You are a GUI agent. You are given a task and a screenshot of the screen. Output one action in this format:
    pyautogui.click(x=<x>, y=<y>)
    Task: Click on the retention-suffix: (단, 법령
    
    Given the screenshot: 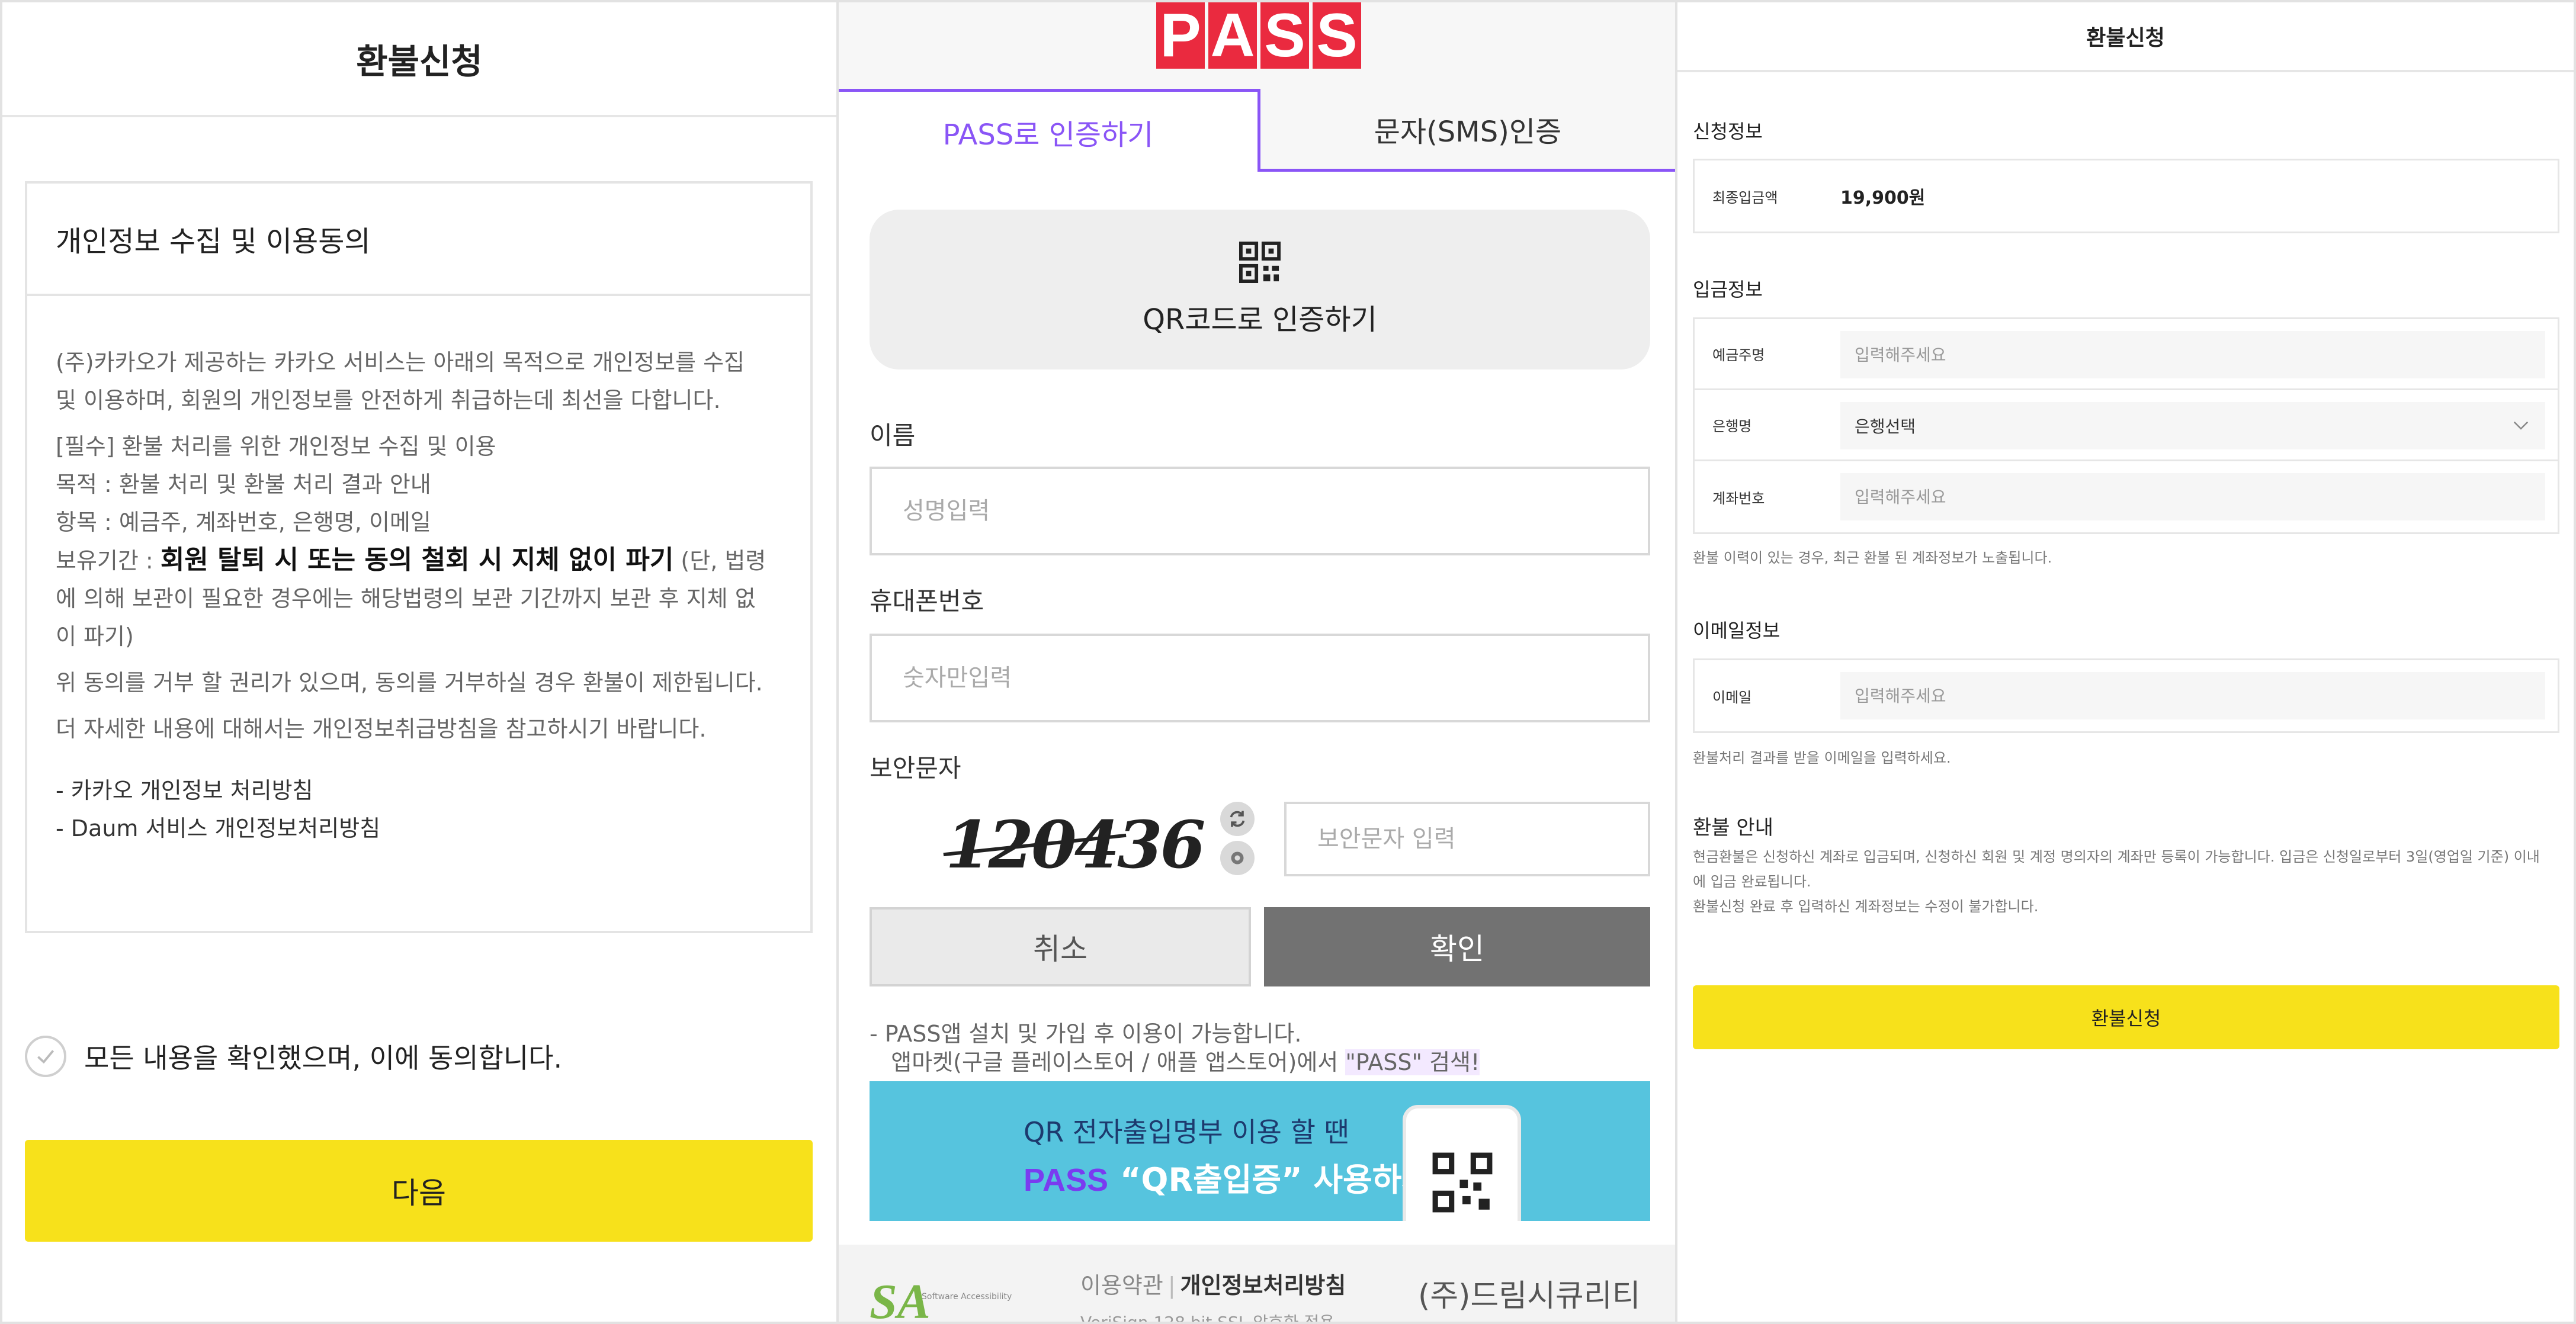 What is the action you would take?
    pyautogui.click(x=719, y=561)
    